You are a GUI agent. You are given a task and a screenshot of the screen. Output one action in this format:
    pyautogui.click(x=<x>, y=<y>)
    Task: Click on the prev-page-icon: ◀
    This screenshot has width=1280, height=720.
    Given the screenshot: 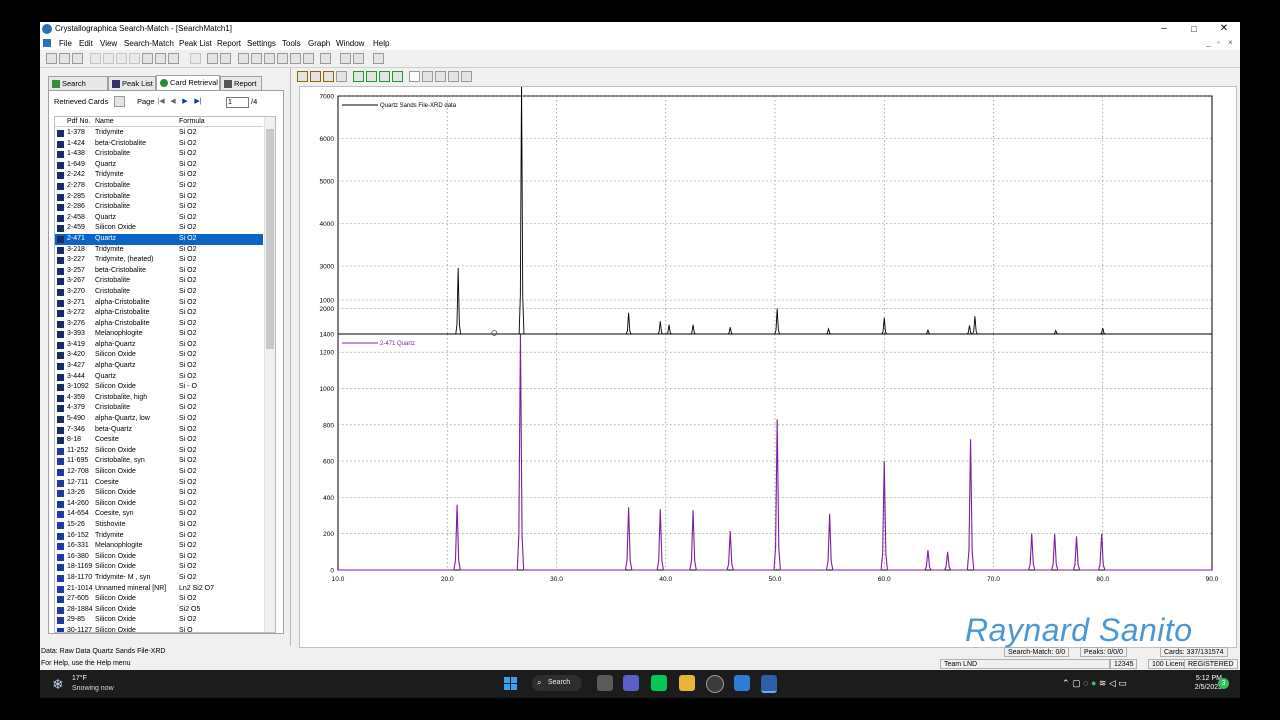 What is the action you would take?
    pyautogui.click(x=173, y=102)
    